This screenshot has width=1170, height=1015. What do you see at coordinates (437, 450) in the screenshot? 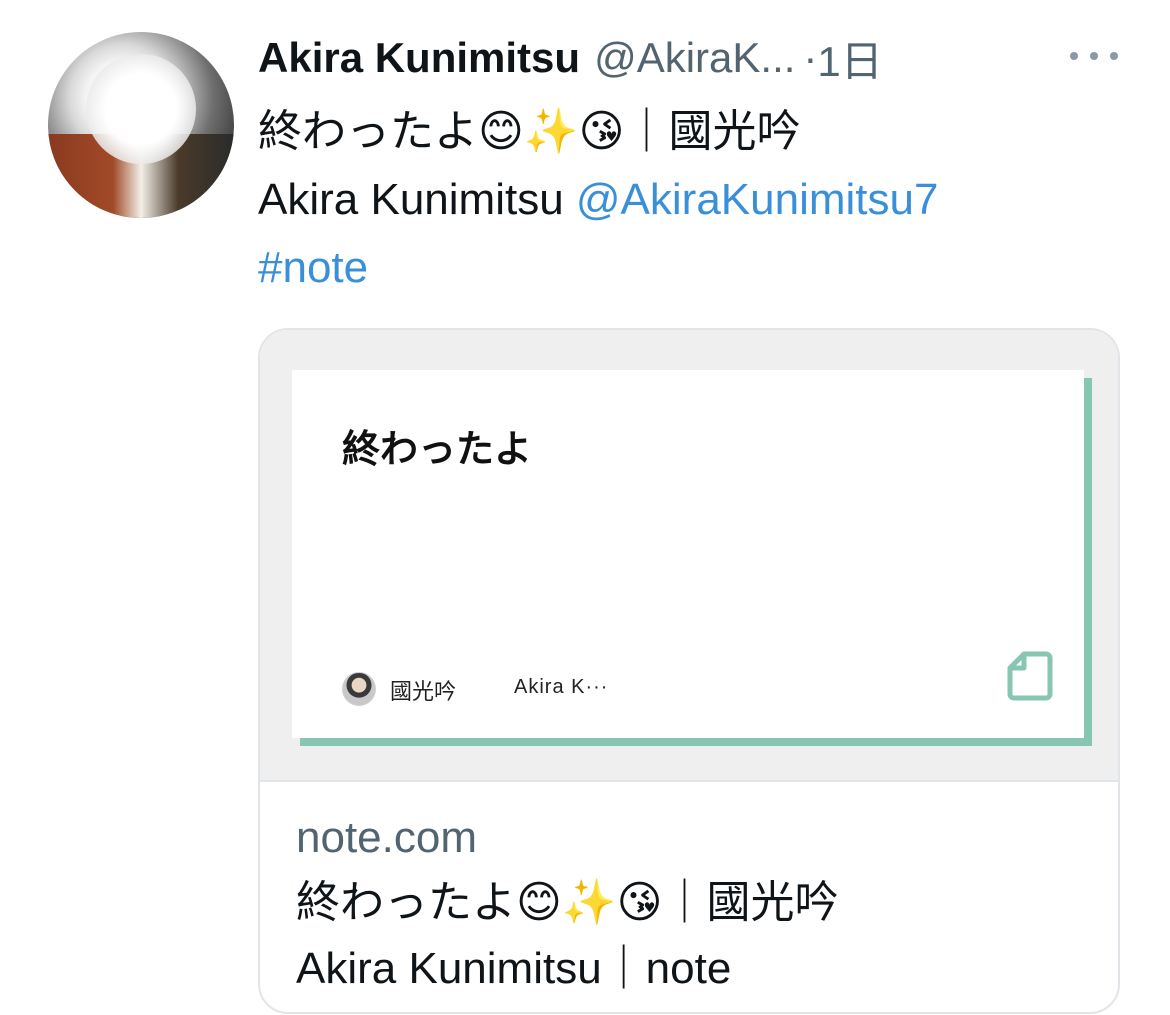
I see `note-title: 終わったよ` at bounding box center [437, 450].